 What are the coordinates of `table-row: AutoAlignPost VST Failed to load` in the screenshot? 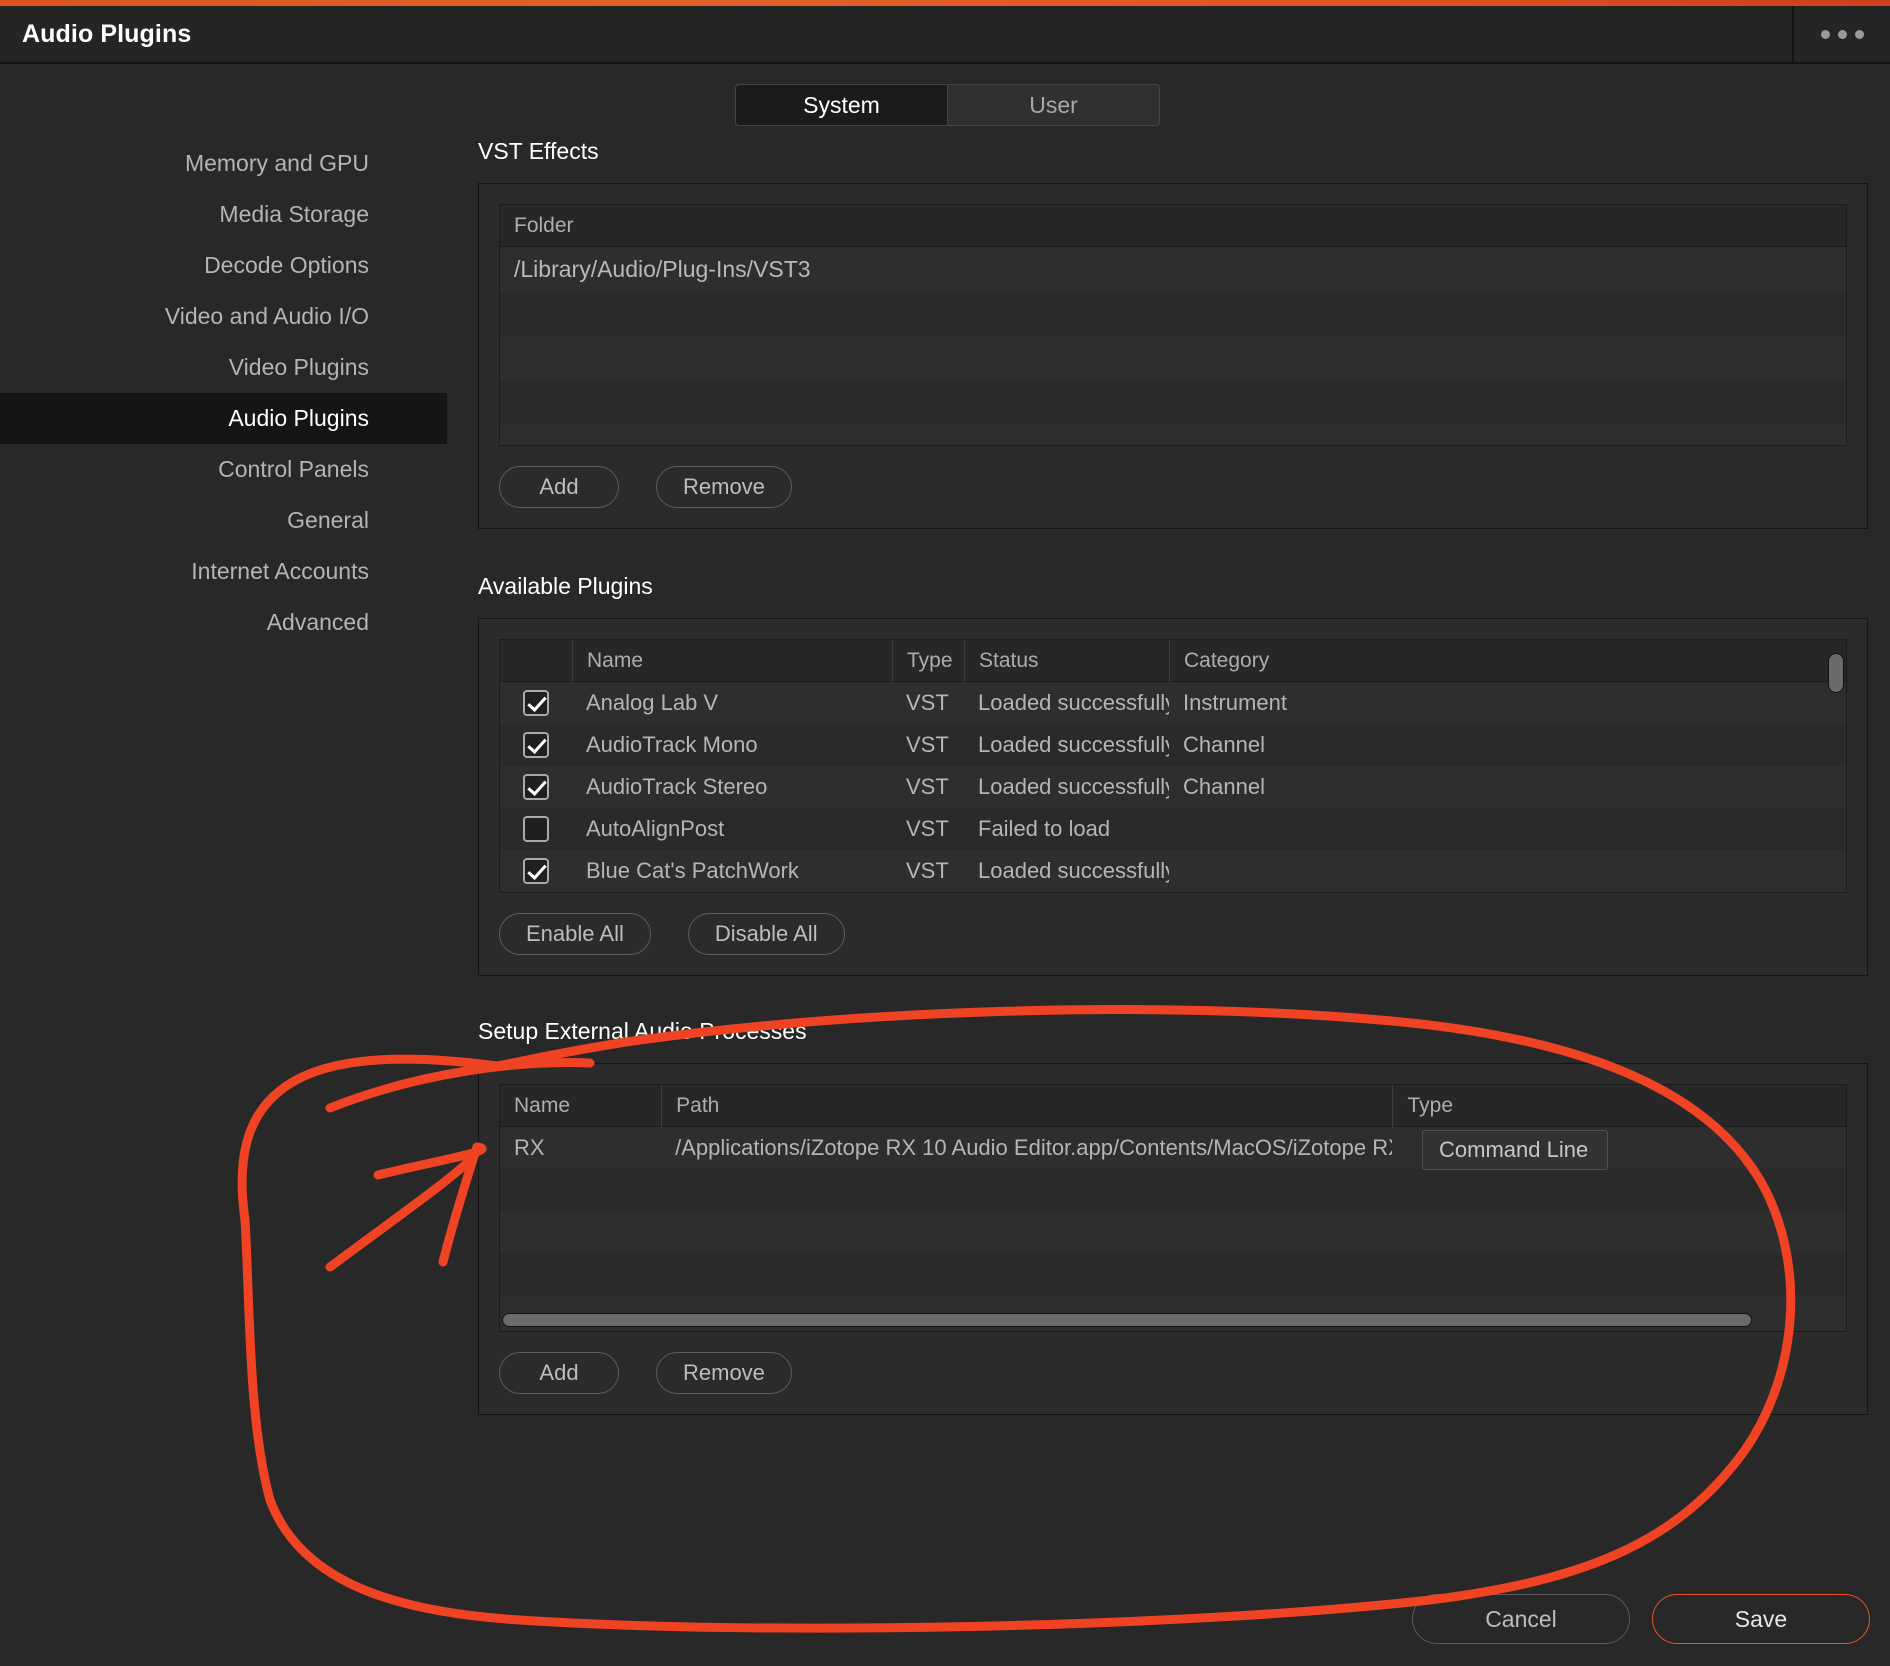 It's located at (1173, 829).